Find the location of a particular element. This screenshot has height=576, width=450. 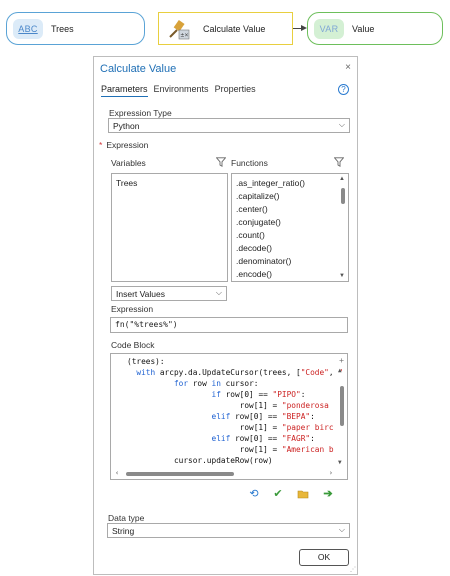

variable-item-trees: Trees is located at coordinates (169, 183).